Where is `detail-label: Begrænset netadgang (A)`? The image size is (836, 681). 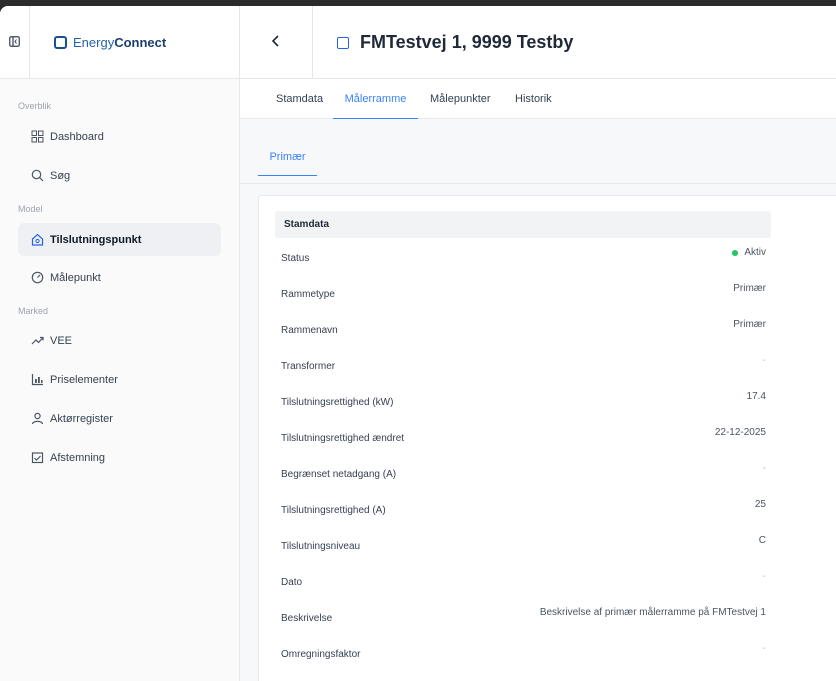 detail-label: Begrænset netadgang (A) is located at coordinates (339, 474).